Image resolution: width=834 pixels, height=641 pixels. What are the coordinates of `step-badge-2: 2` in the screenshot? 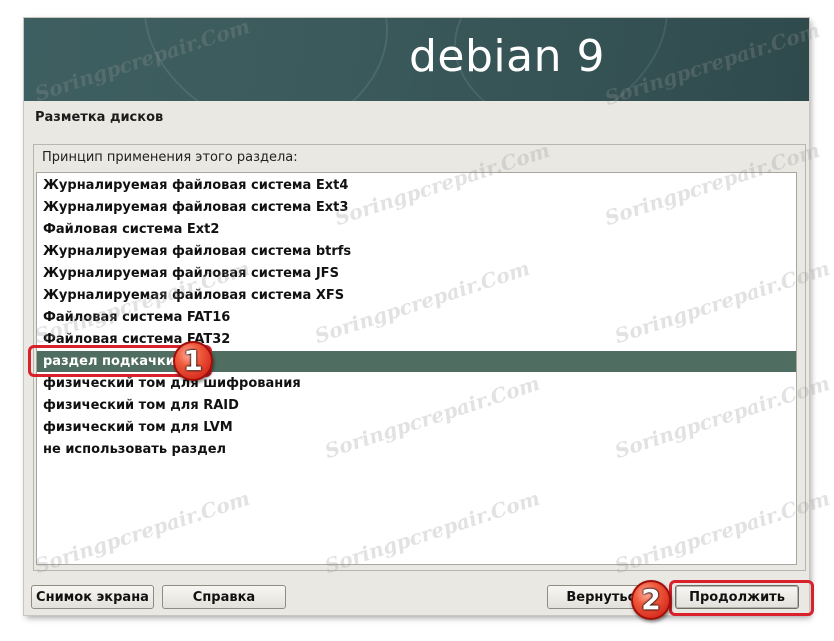 It's located at (651, 600).